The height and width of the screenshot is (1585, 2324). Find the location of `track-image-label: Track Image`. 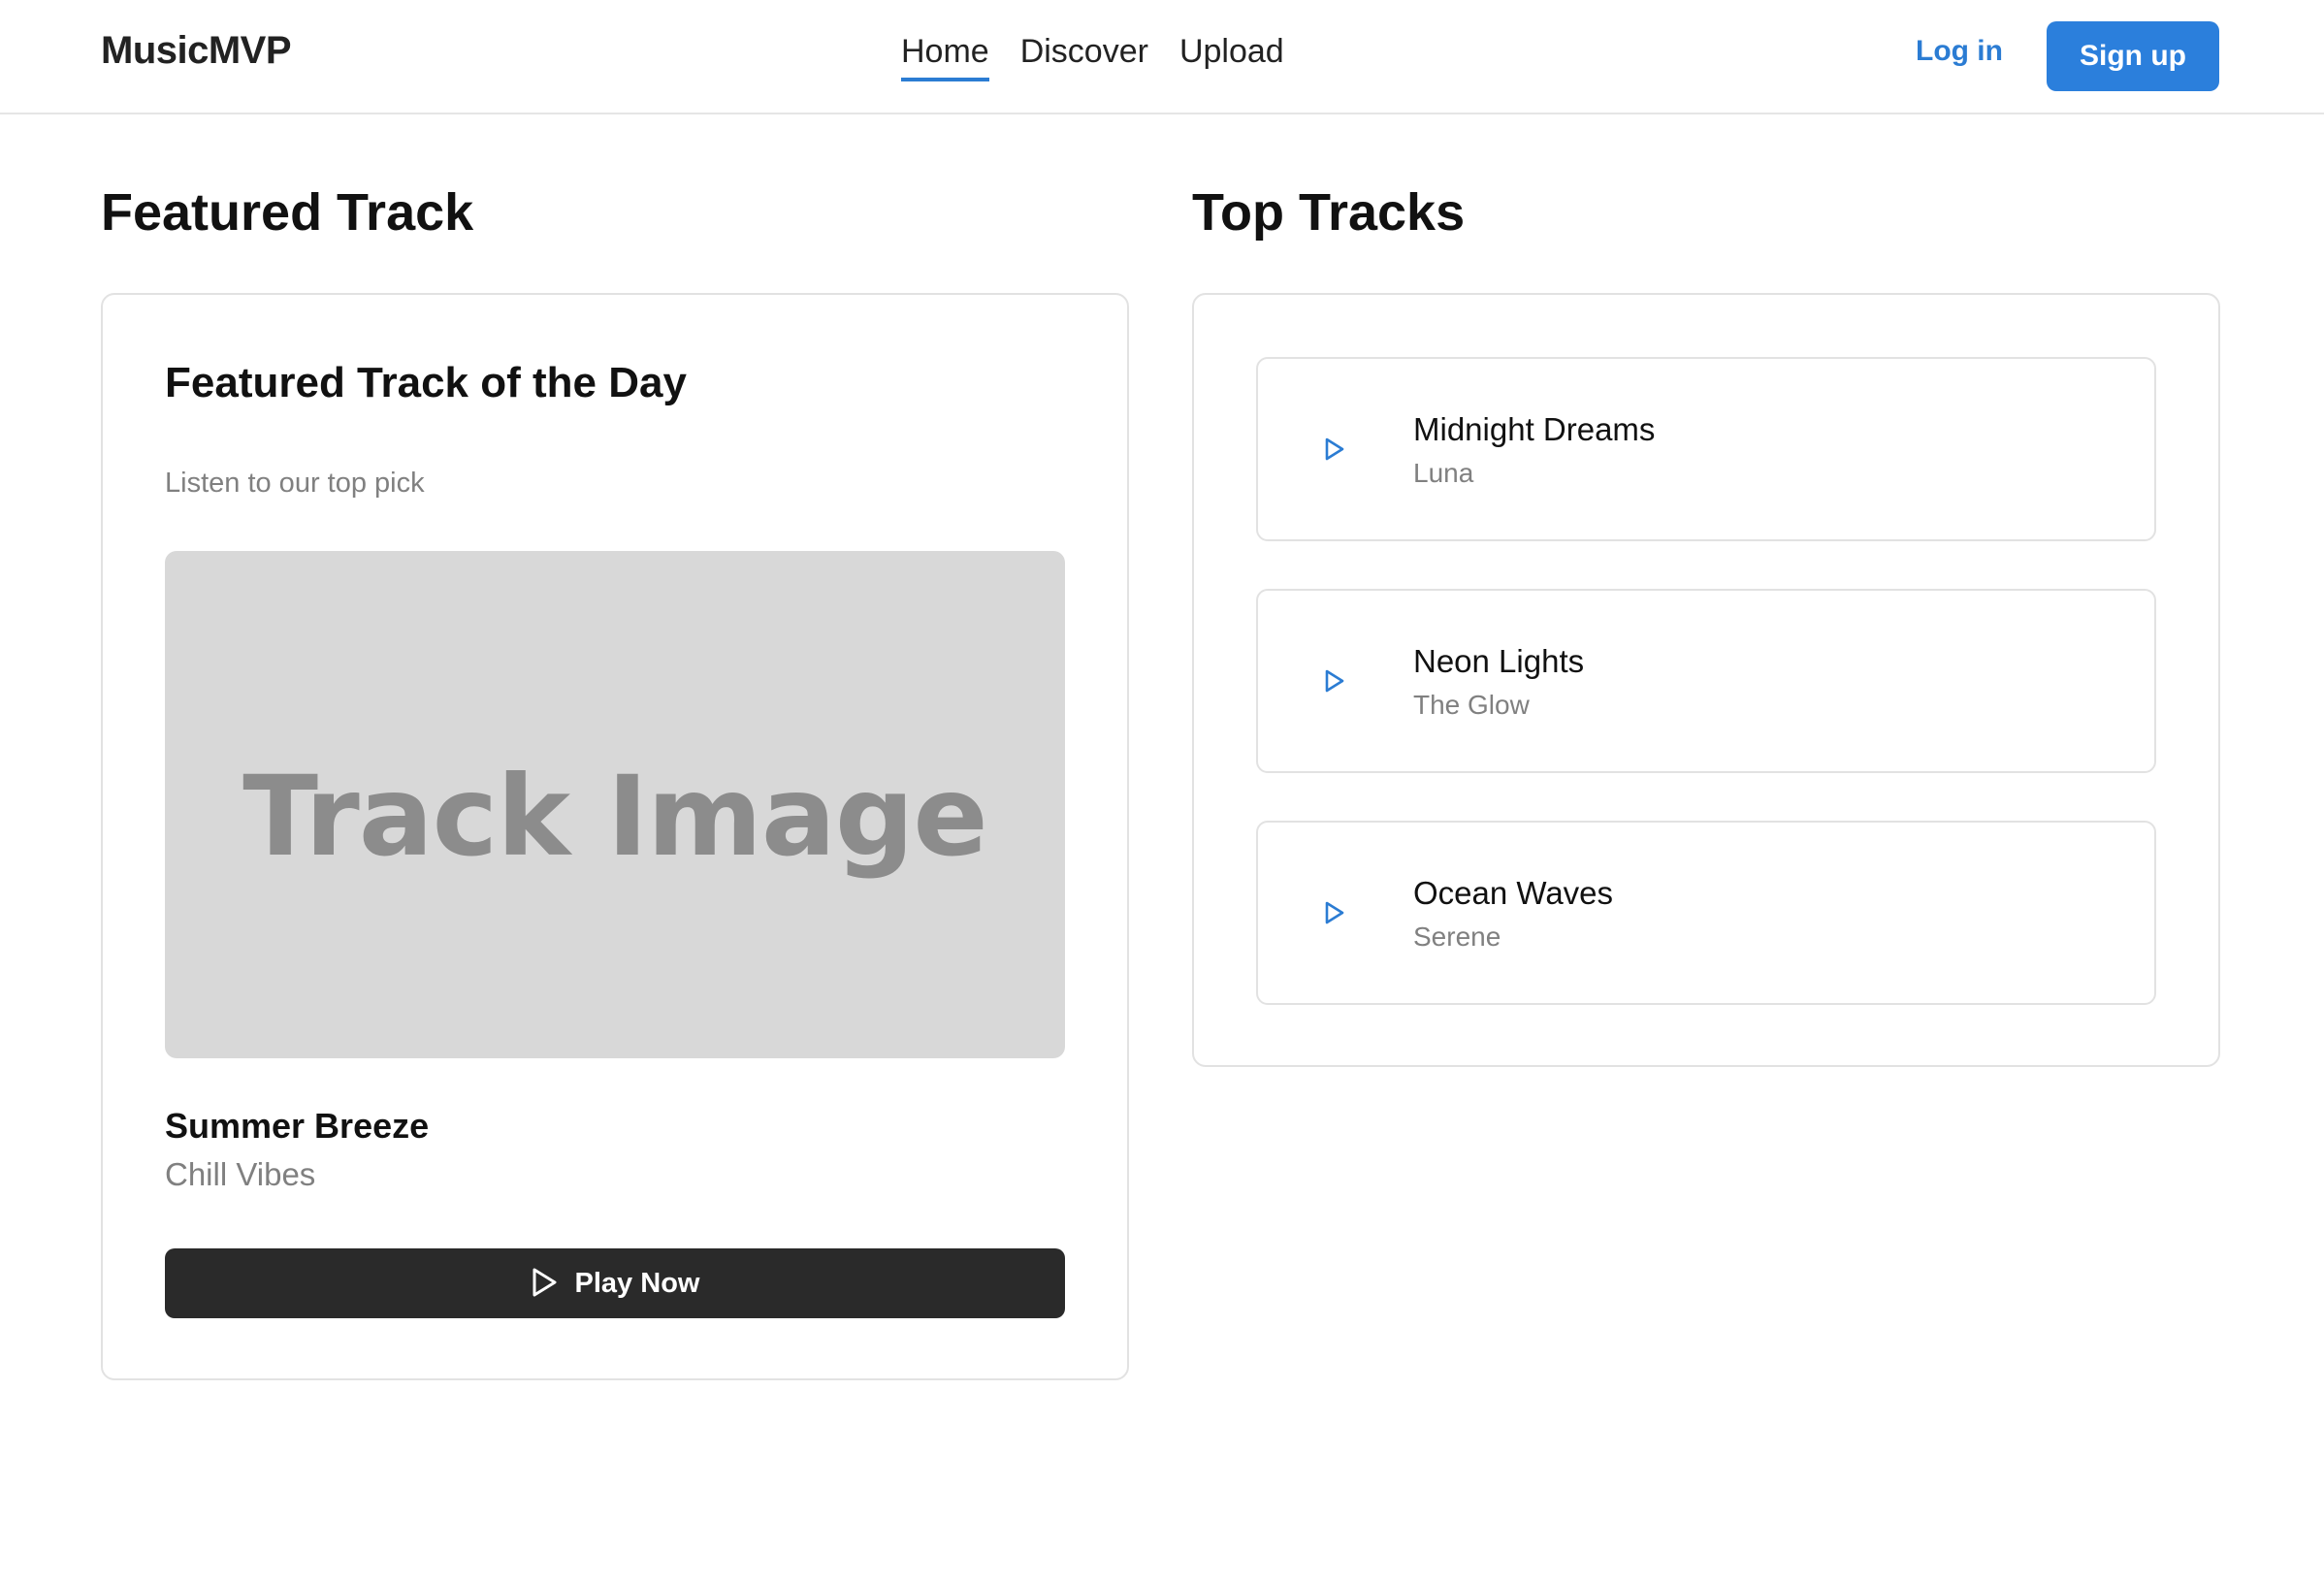

track-image-label: Track Image is located at coordinates (615, 816).